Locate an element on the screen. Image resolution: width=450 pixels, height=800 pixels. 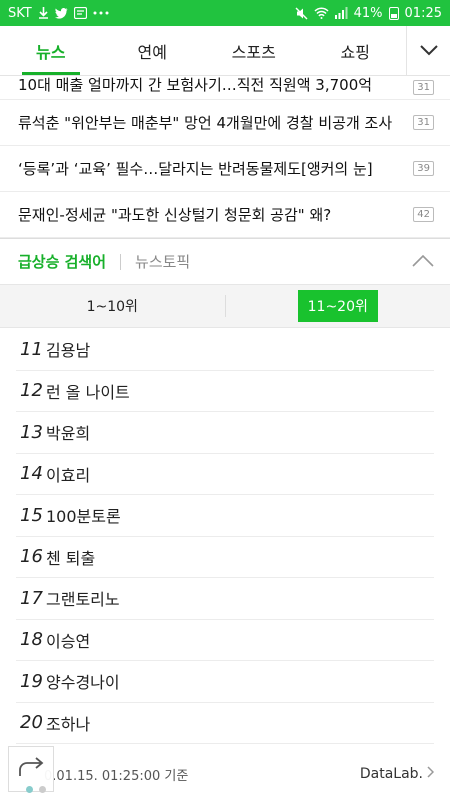
list-item: 18 이승연 is located at coordinates (225, 640).